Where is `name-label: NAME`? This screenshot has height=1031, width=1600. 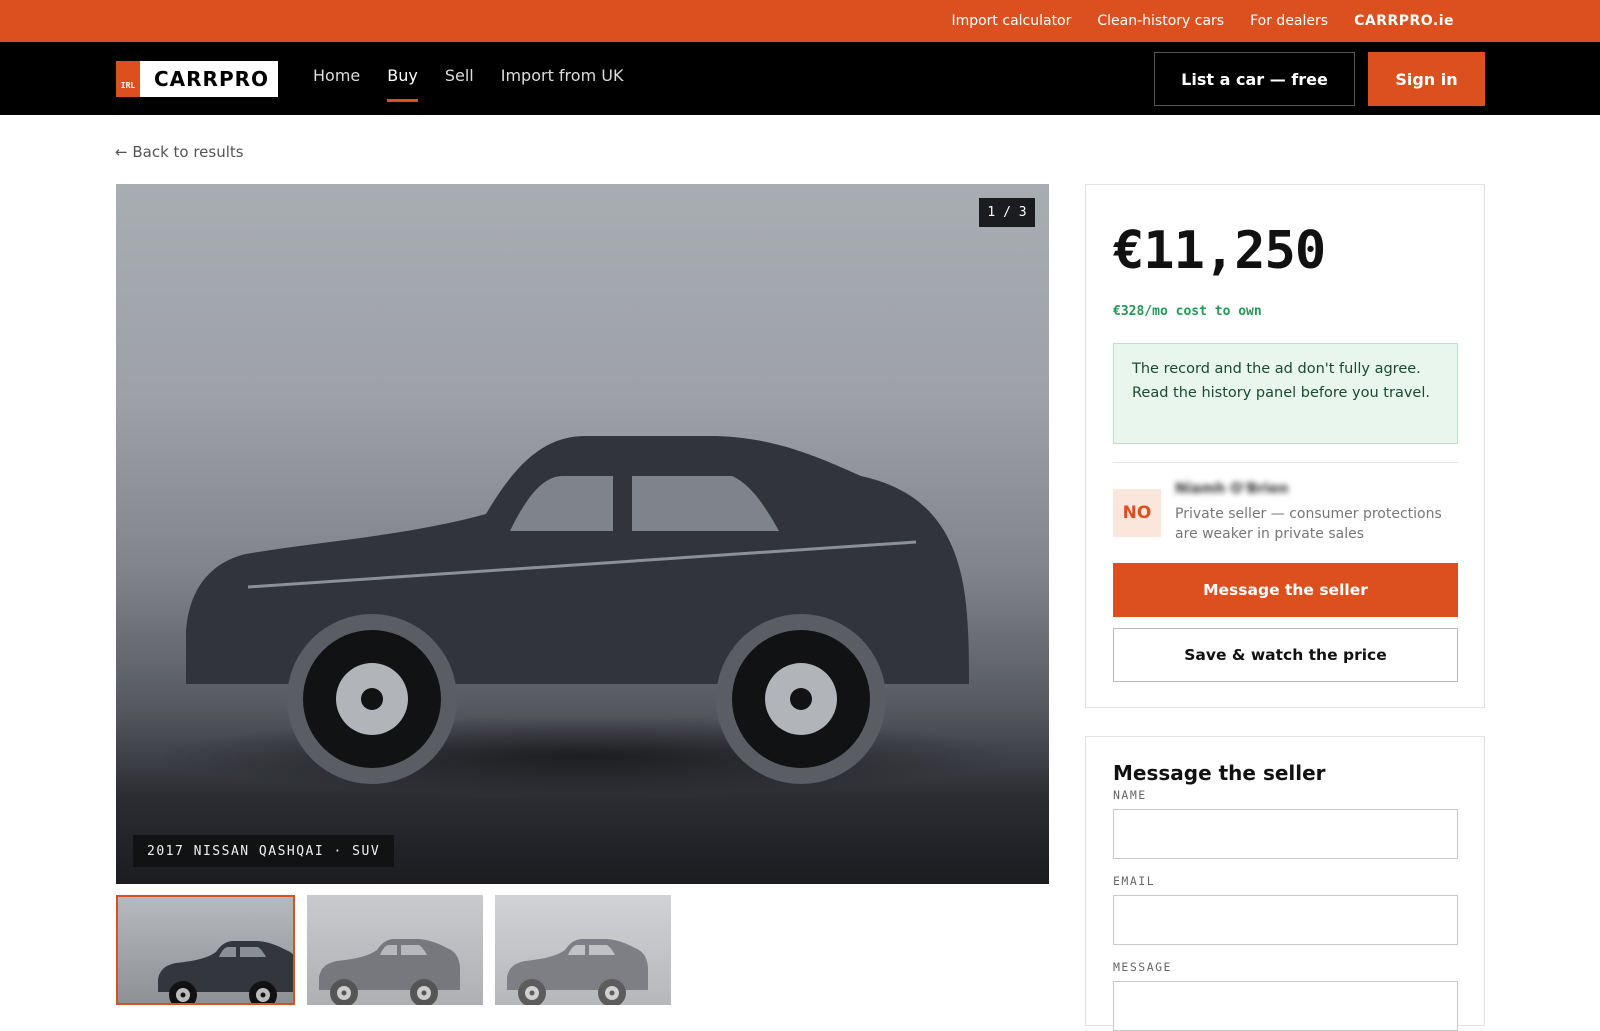 name-label: NAME is located at coordinates (1130, 795).